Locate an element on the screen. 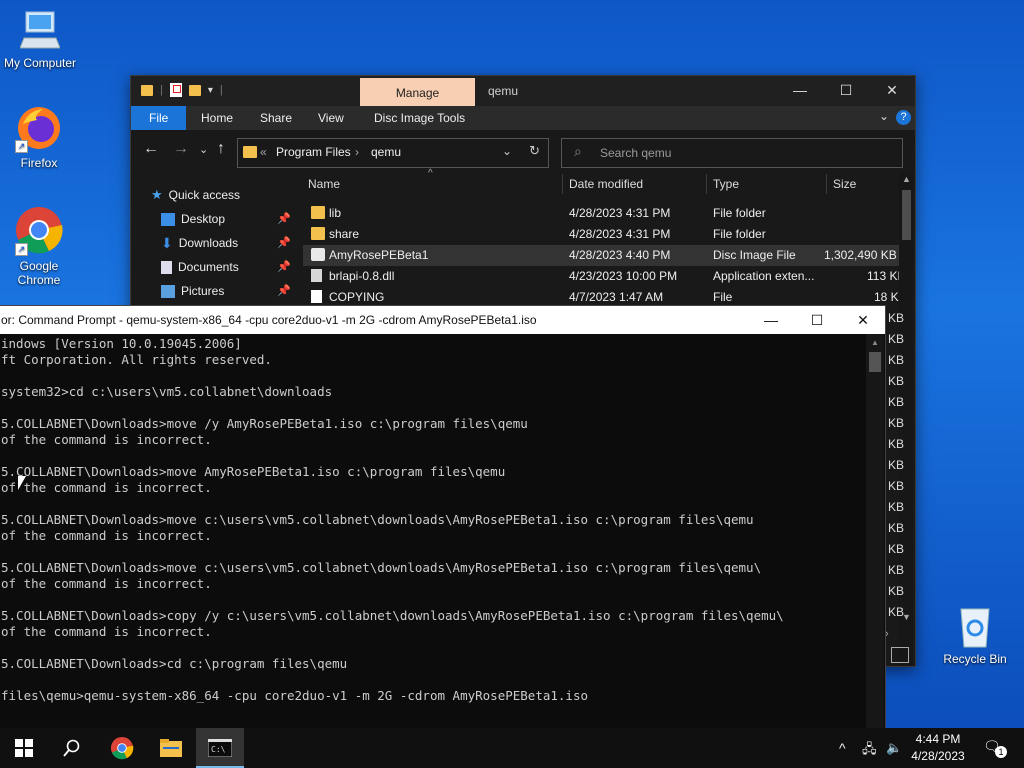 This screenshot has height=768, width=1024. search-icon: ⌕ is located at coordinates (578, 151).